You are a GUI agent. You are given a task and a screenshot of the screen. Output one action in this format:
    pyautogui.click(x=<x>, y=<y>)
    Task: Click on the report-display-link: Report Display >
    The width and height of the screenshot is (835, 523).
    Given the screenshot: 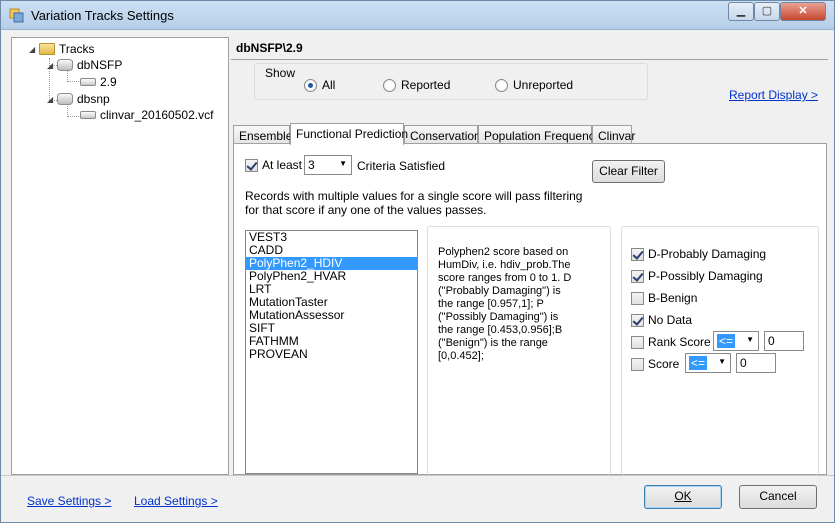 What is the action you would take?
    pyautogui.click(x=773, y=95)
    